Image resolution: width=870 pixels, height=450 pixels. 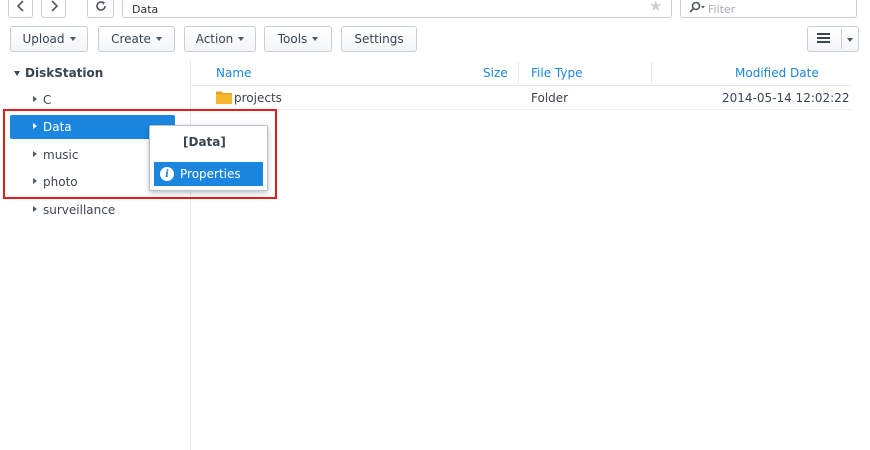 I want to click on tree-item-label: surveillance, so click(x=79, y=210).